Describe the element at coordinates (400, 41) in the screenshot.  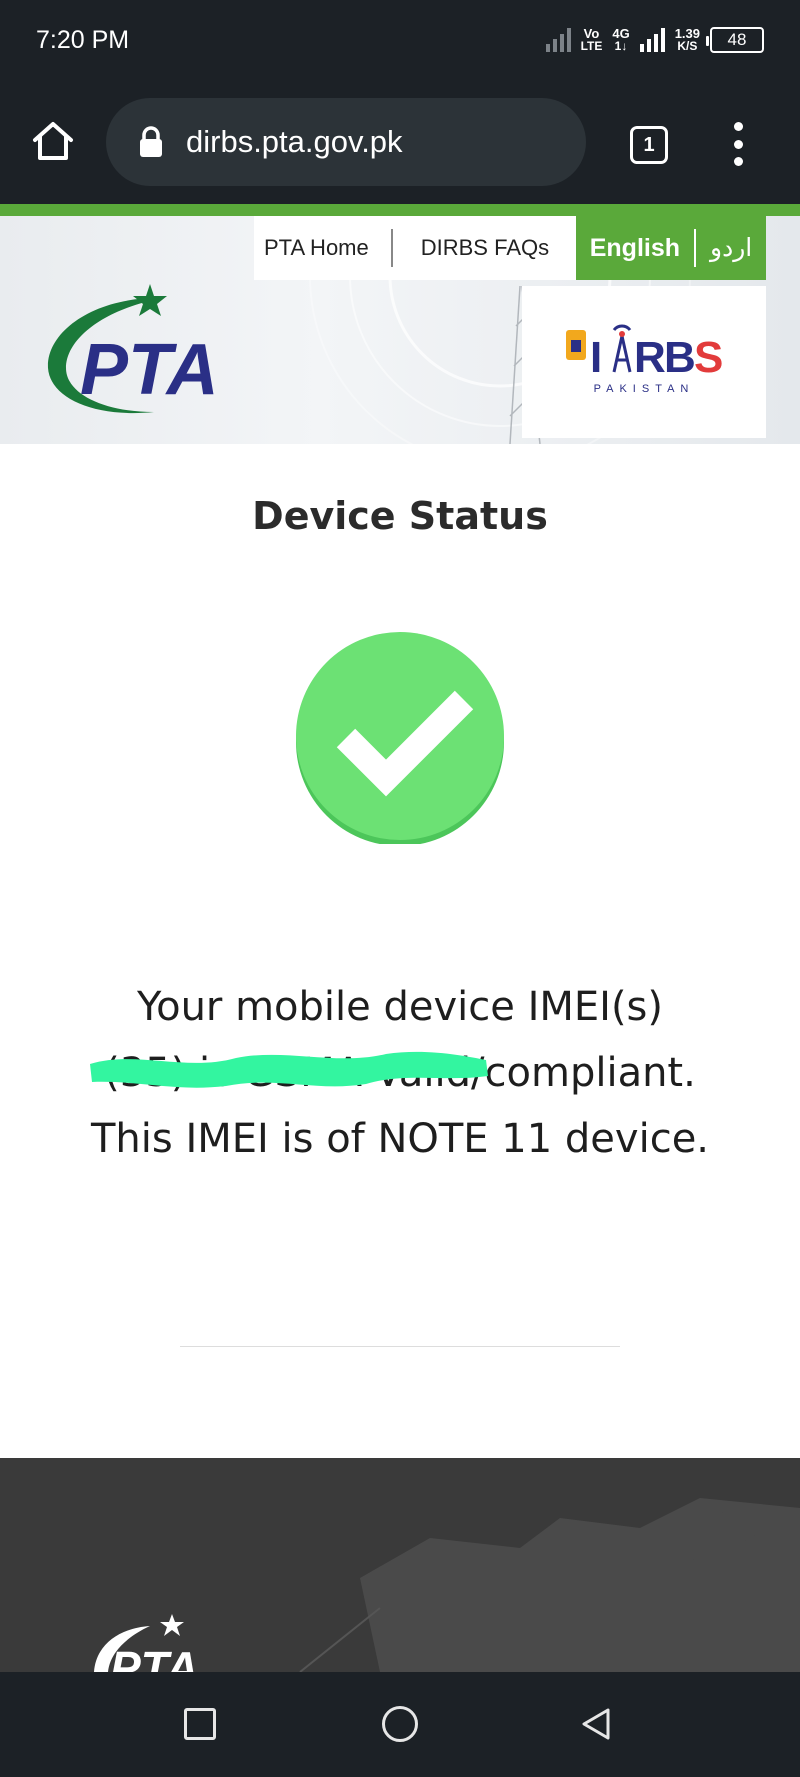
I see `status-bar: 7:20 PM Vo LTE 4G 1↓ 1.39 K/S 48` at that location.